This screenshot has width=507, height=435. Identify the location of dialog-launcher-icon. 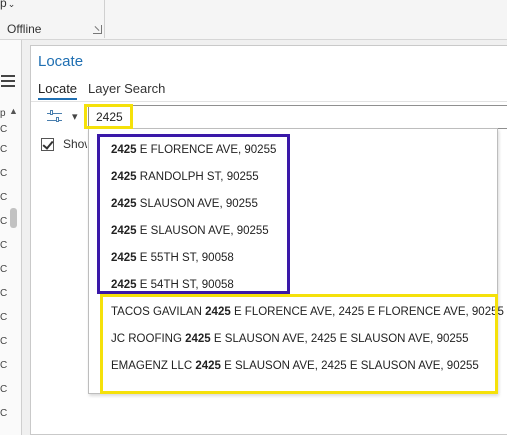
(97, 29).